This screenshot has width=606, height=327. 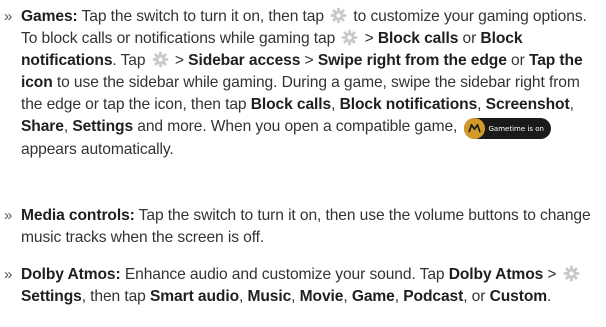 I want to click on text-run: , then tap, so click(x=115, y=296).